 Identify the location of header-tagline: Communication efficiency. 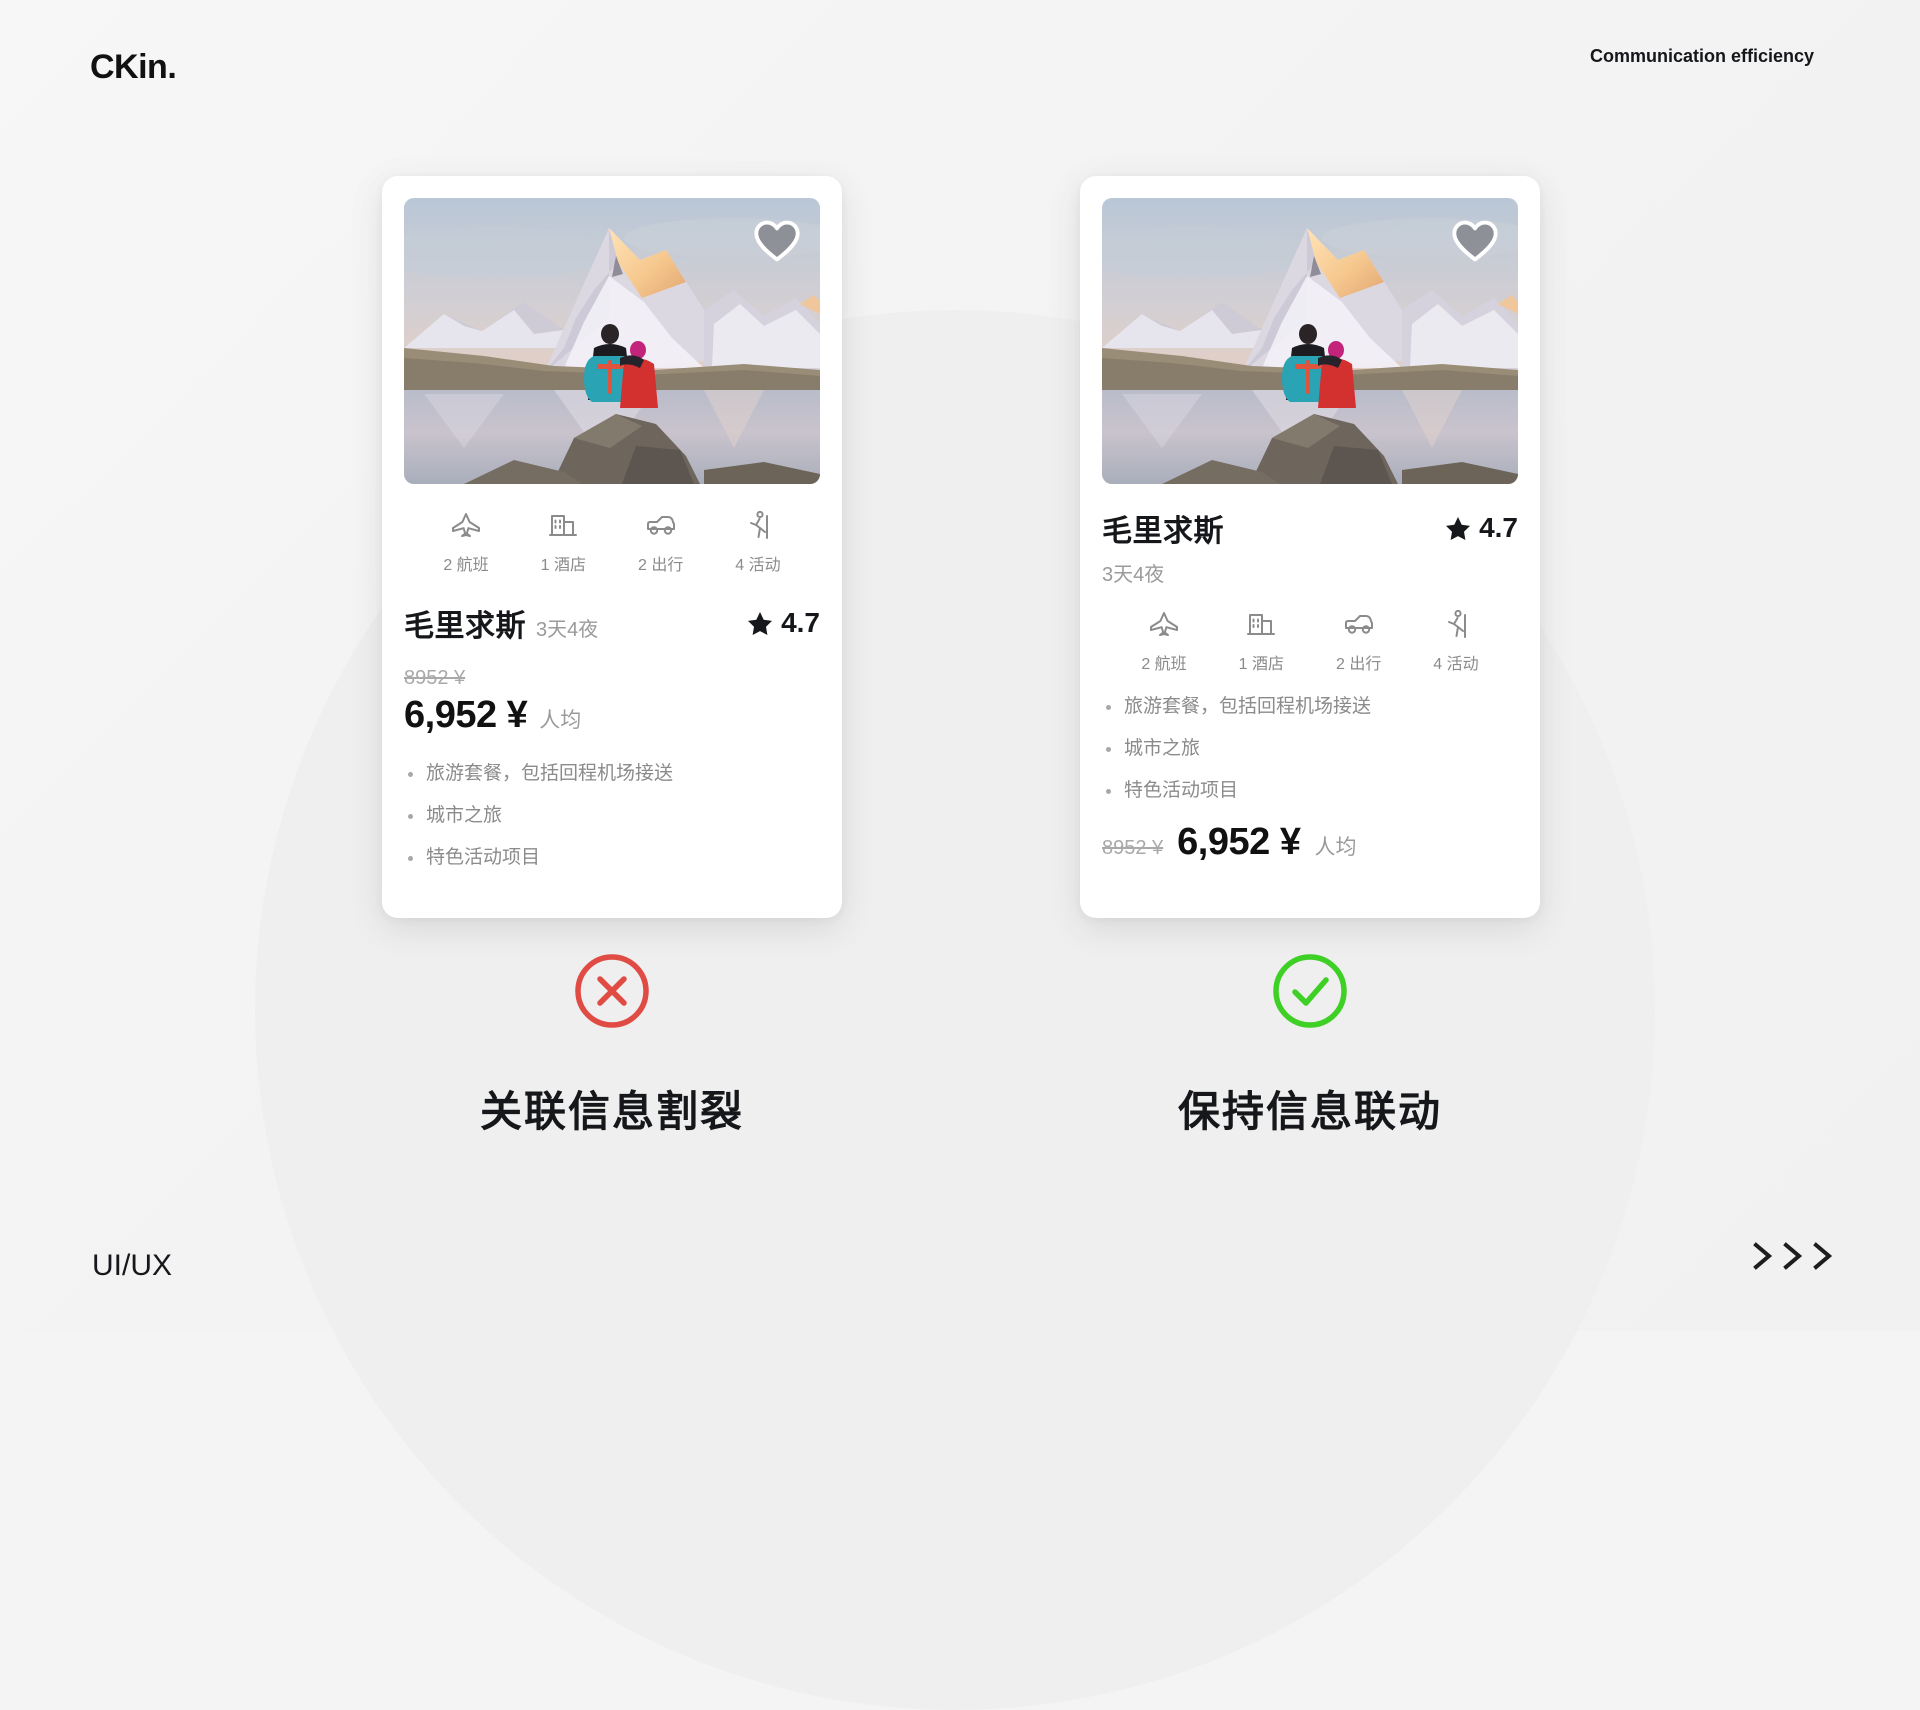
(1702, 56).